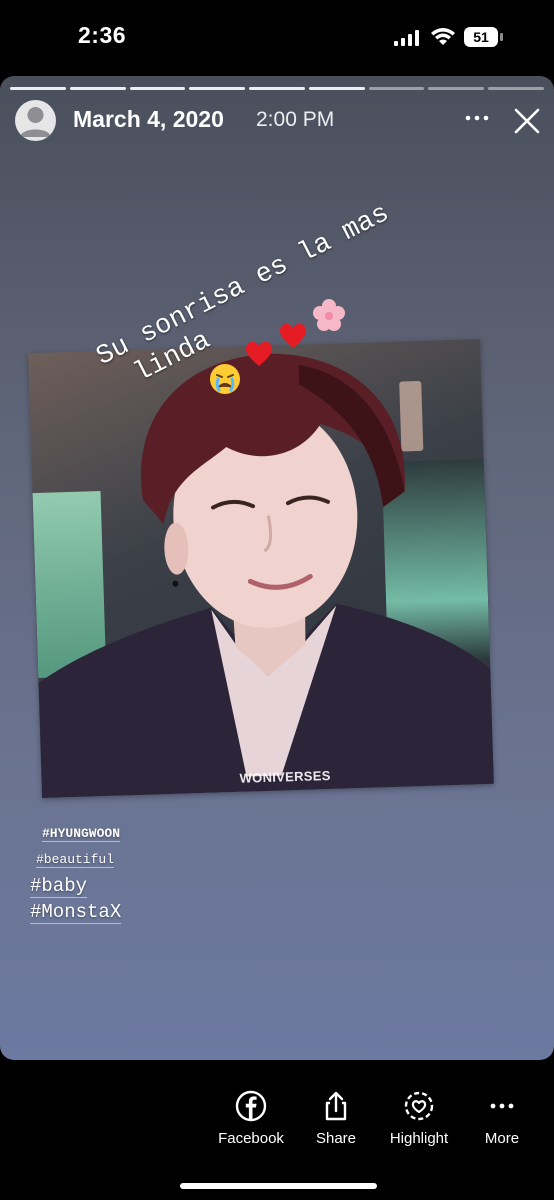 This screenshot has width=554, height=1200. Describe the element at coordinates (285, 776) in the screenshot. I see `photo-watermark: WONIVERSES` at that location.